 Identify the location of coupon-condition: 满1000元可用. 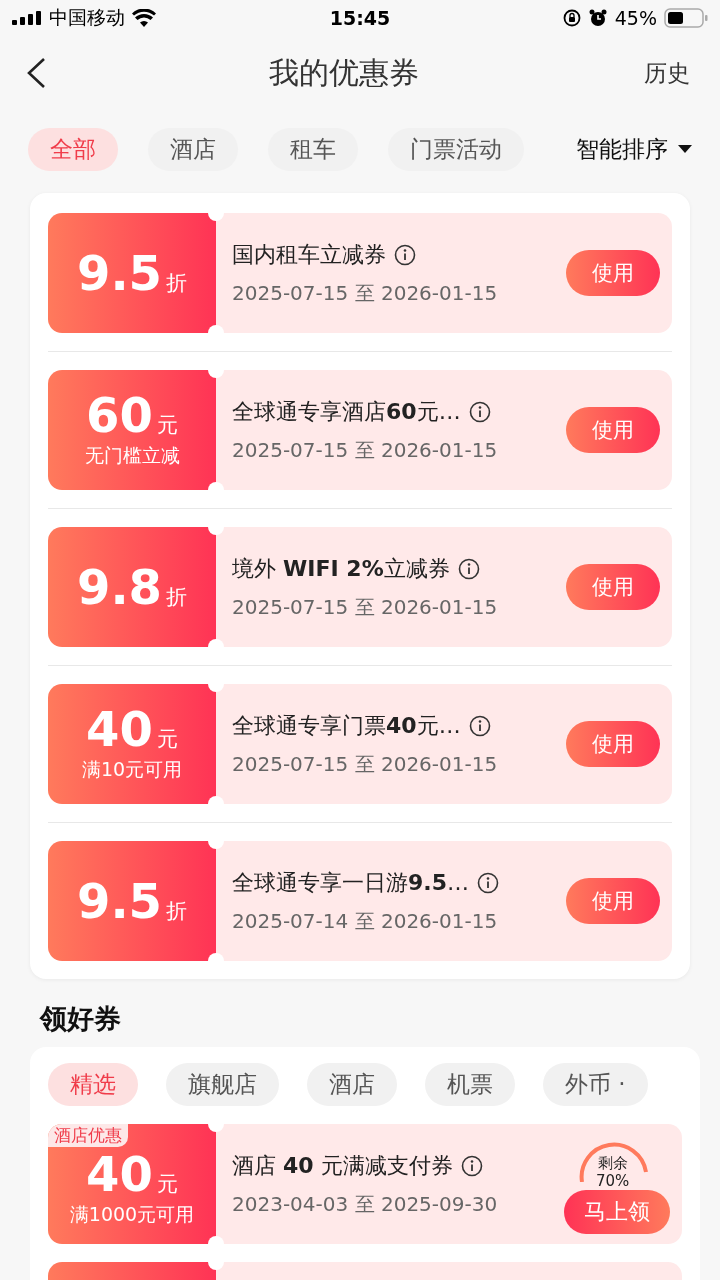
(132, 1214).